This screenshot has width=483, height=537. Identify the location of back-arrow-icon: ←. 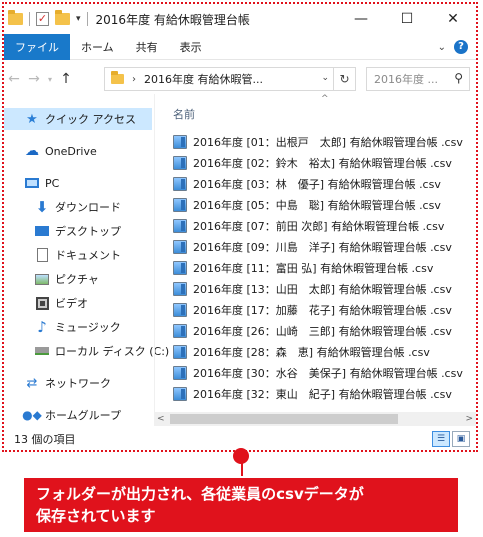
(14, 79).